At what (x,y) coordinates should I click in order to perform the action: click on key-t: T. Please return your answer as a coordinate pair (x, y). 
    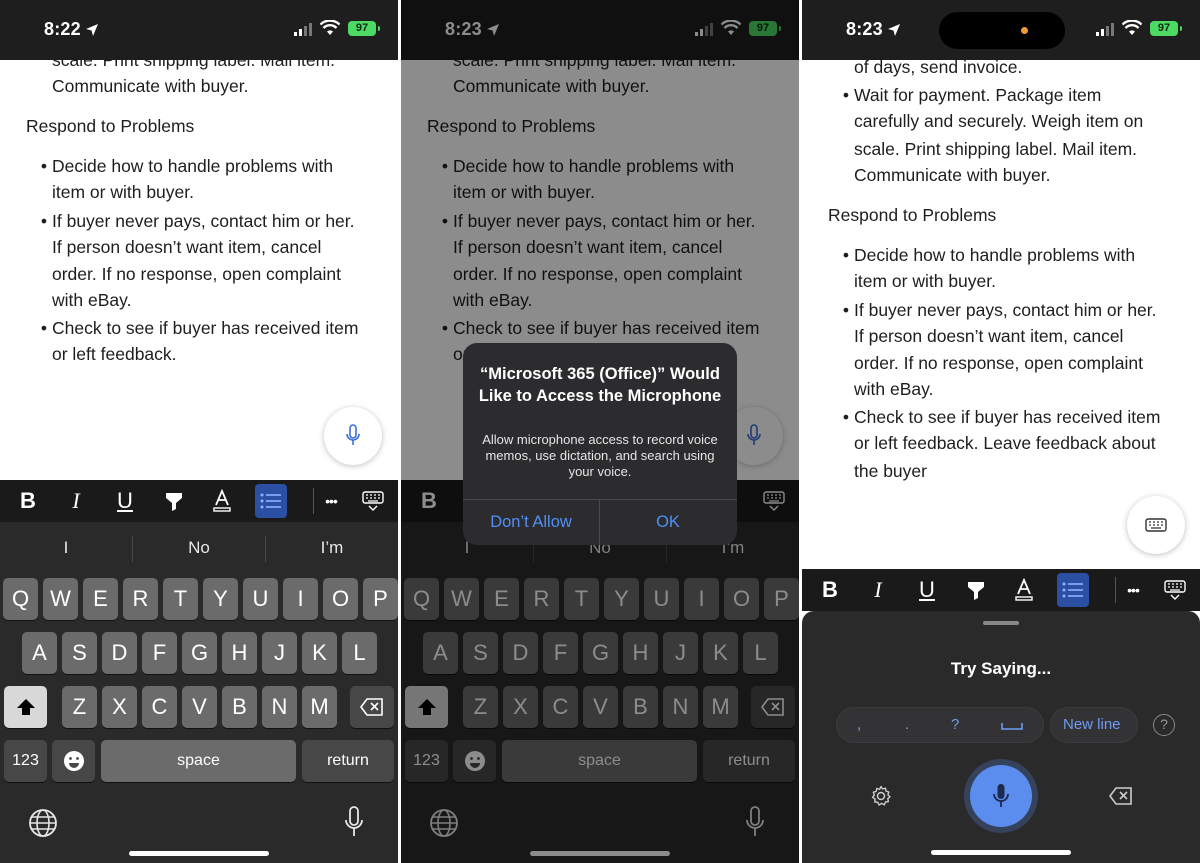
    Looking at the image, I should click on (180, 599).